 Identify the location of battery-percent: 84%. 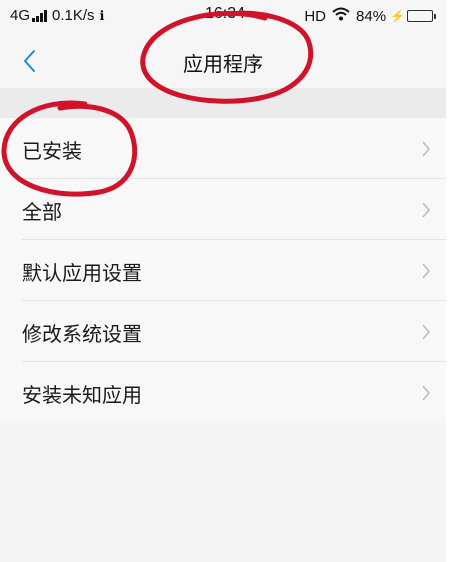
(371, 16).